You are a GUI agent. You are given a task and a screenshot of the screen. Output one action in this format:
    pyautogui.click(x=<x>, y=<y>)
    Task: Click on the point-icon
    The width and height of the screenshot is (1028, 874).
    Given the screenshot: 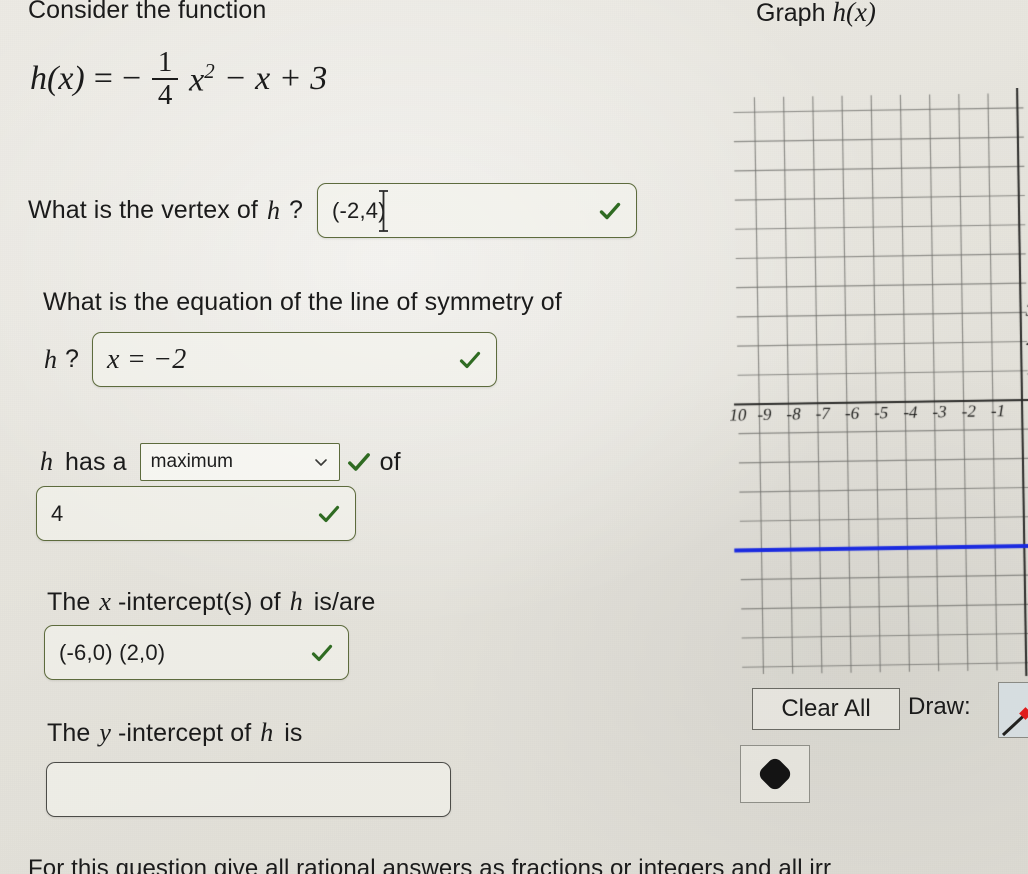 What is the action you would take?
    pyautogui.click(x=775, y=774)
    